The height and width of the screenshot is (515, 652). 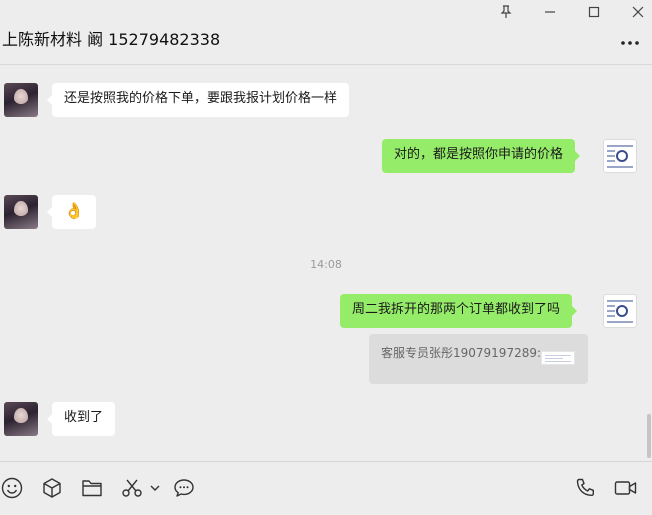 What do you see at coordinates (461, 353) in the screenshot?
I see `quoted-message-text: 客服专员张彤19079197289:` at bounding box center [461, 353].